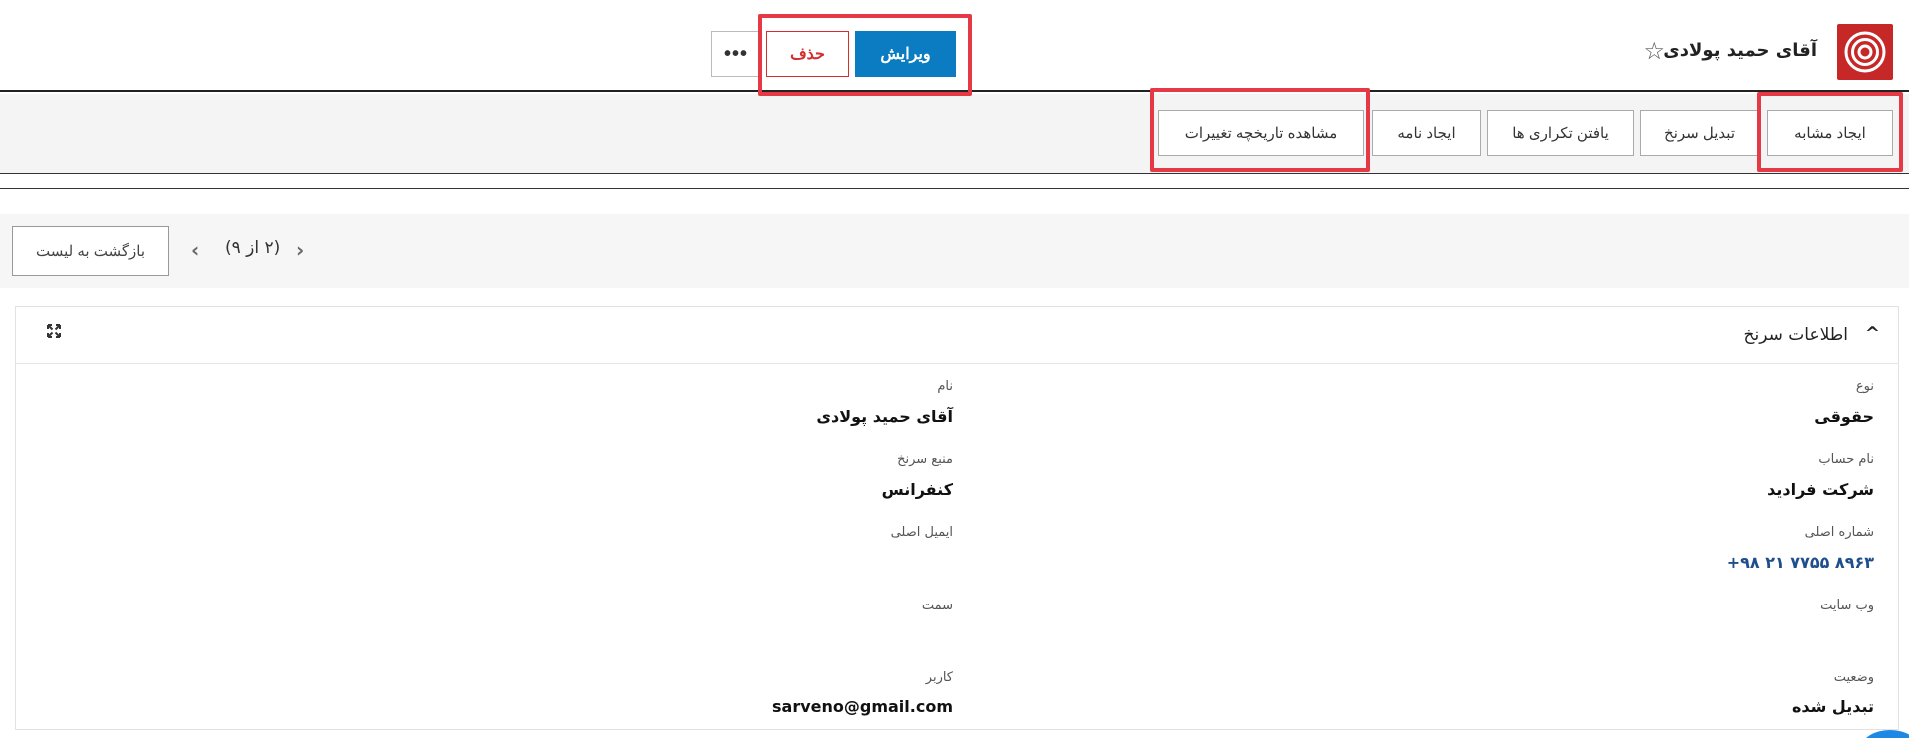 The height and width of the screenshot is (738, 1909). What do you see at coordinates (1872, 333) in the screenshot?
I see `chevron-up-icon: ^` at bounding box center [1872, 333].